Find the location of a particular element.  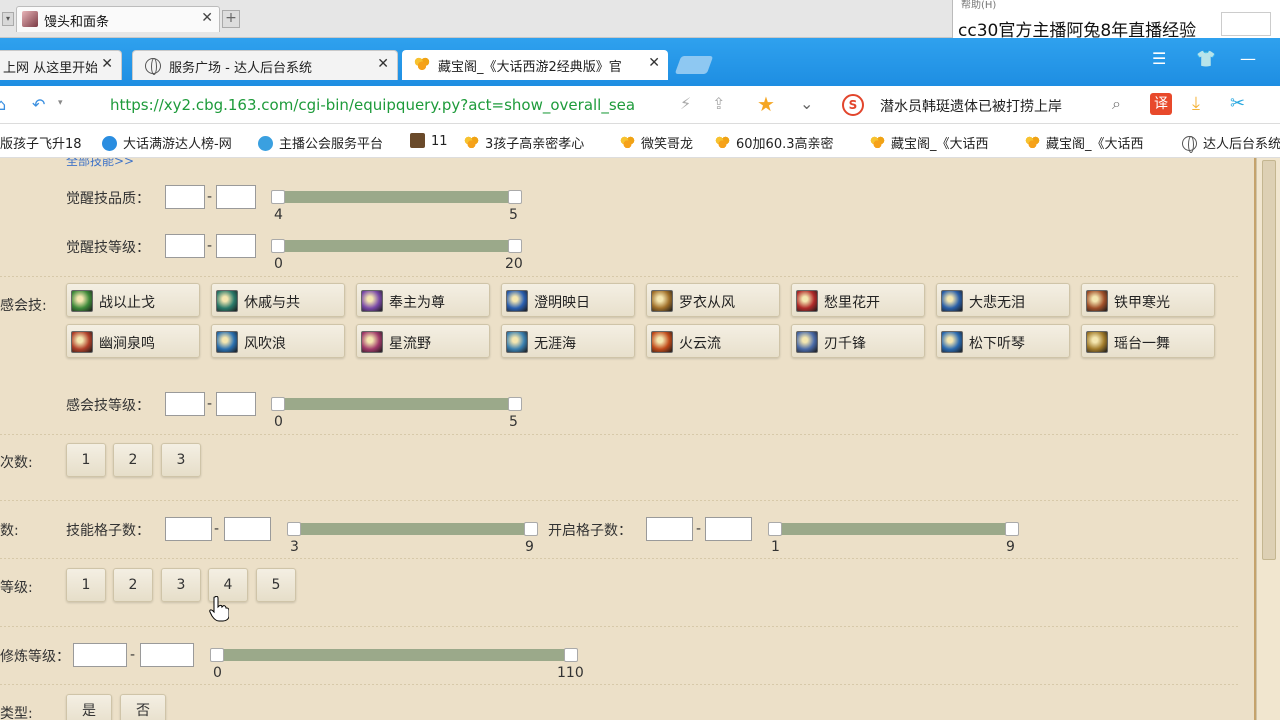

awaken-level-min-input is located at coordinates (185, 246).